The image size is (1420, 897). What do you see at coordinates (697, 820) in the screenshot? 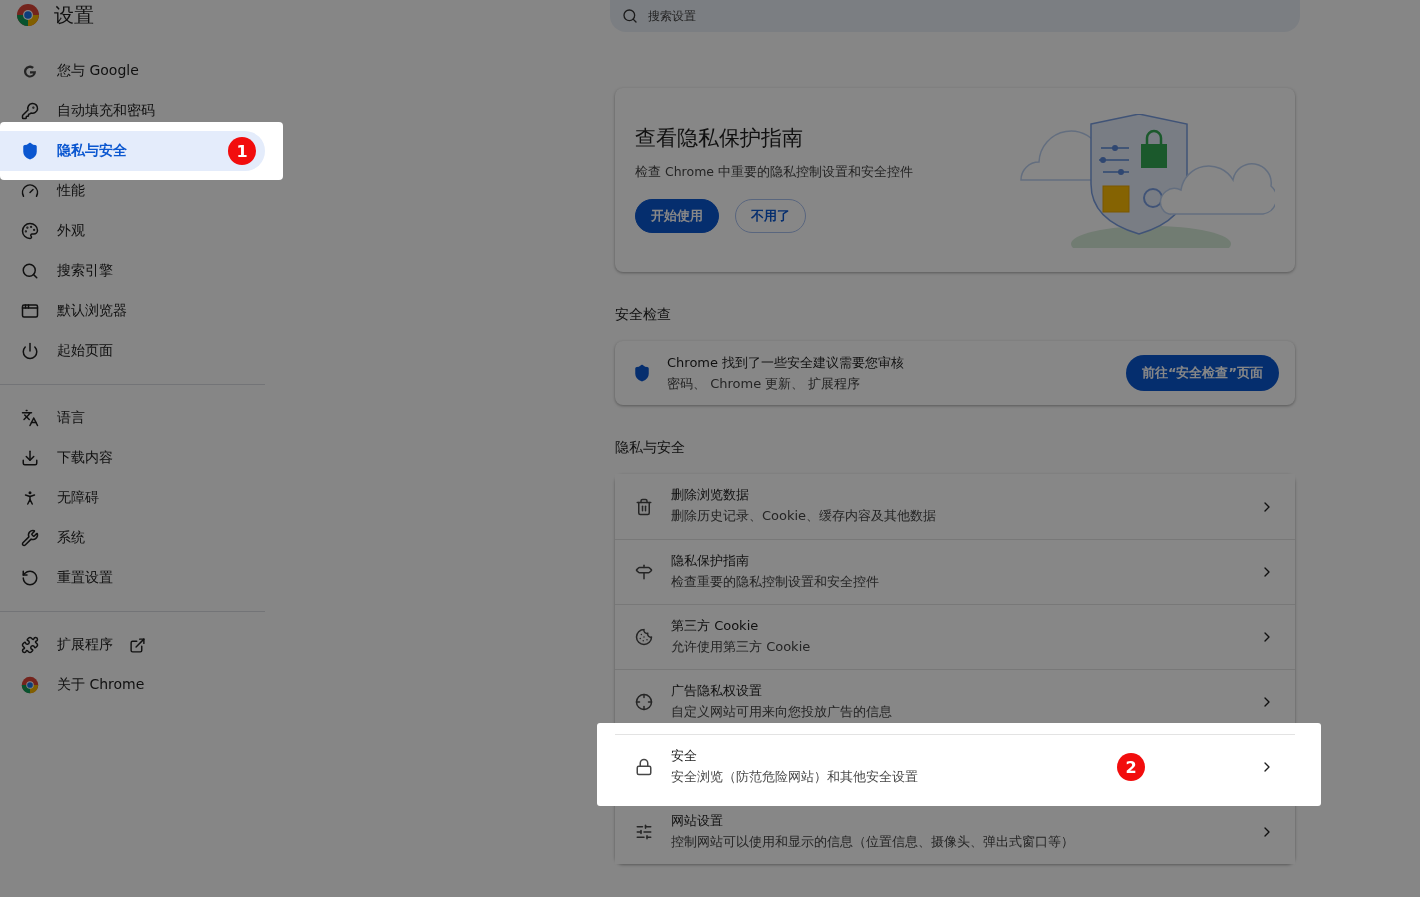
I see `row-title: 网站设置` at bounding box center [697, 820].